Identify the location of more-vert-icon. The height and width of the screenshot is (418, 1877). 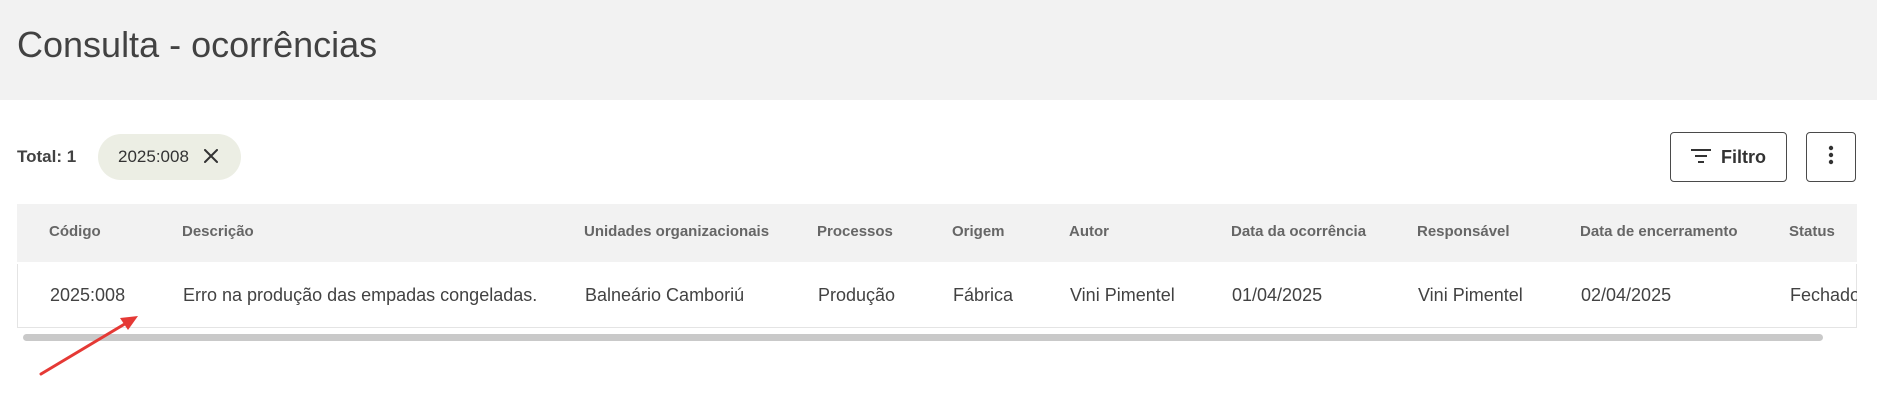
(1831, 157).